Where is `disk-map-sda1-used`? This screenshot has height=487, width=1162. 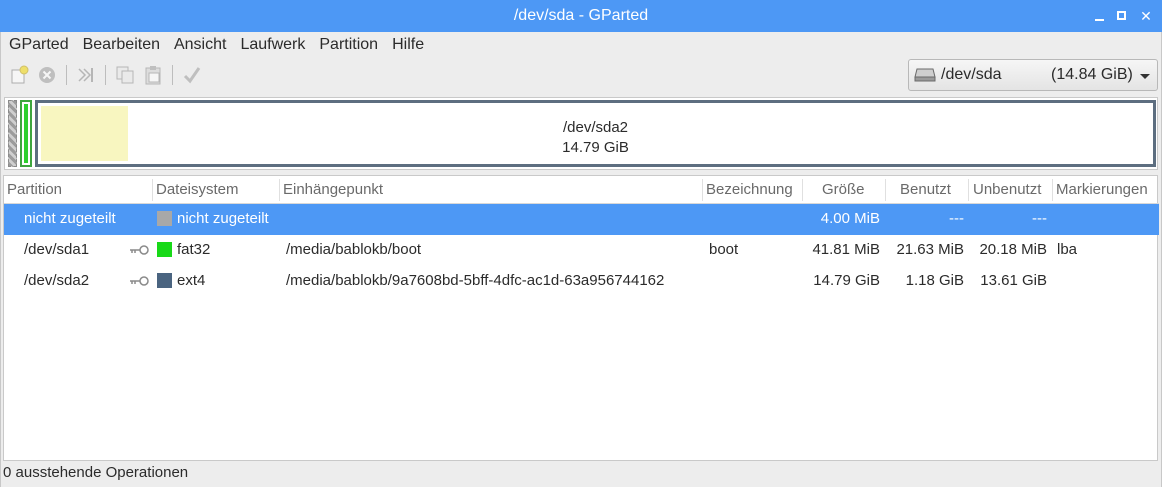 disk-map-sda1-used is located at coordinates (26, 133).